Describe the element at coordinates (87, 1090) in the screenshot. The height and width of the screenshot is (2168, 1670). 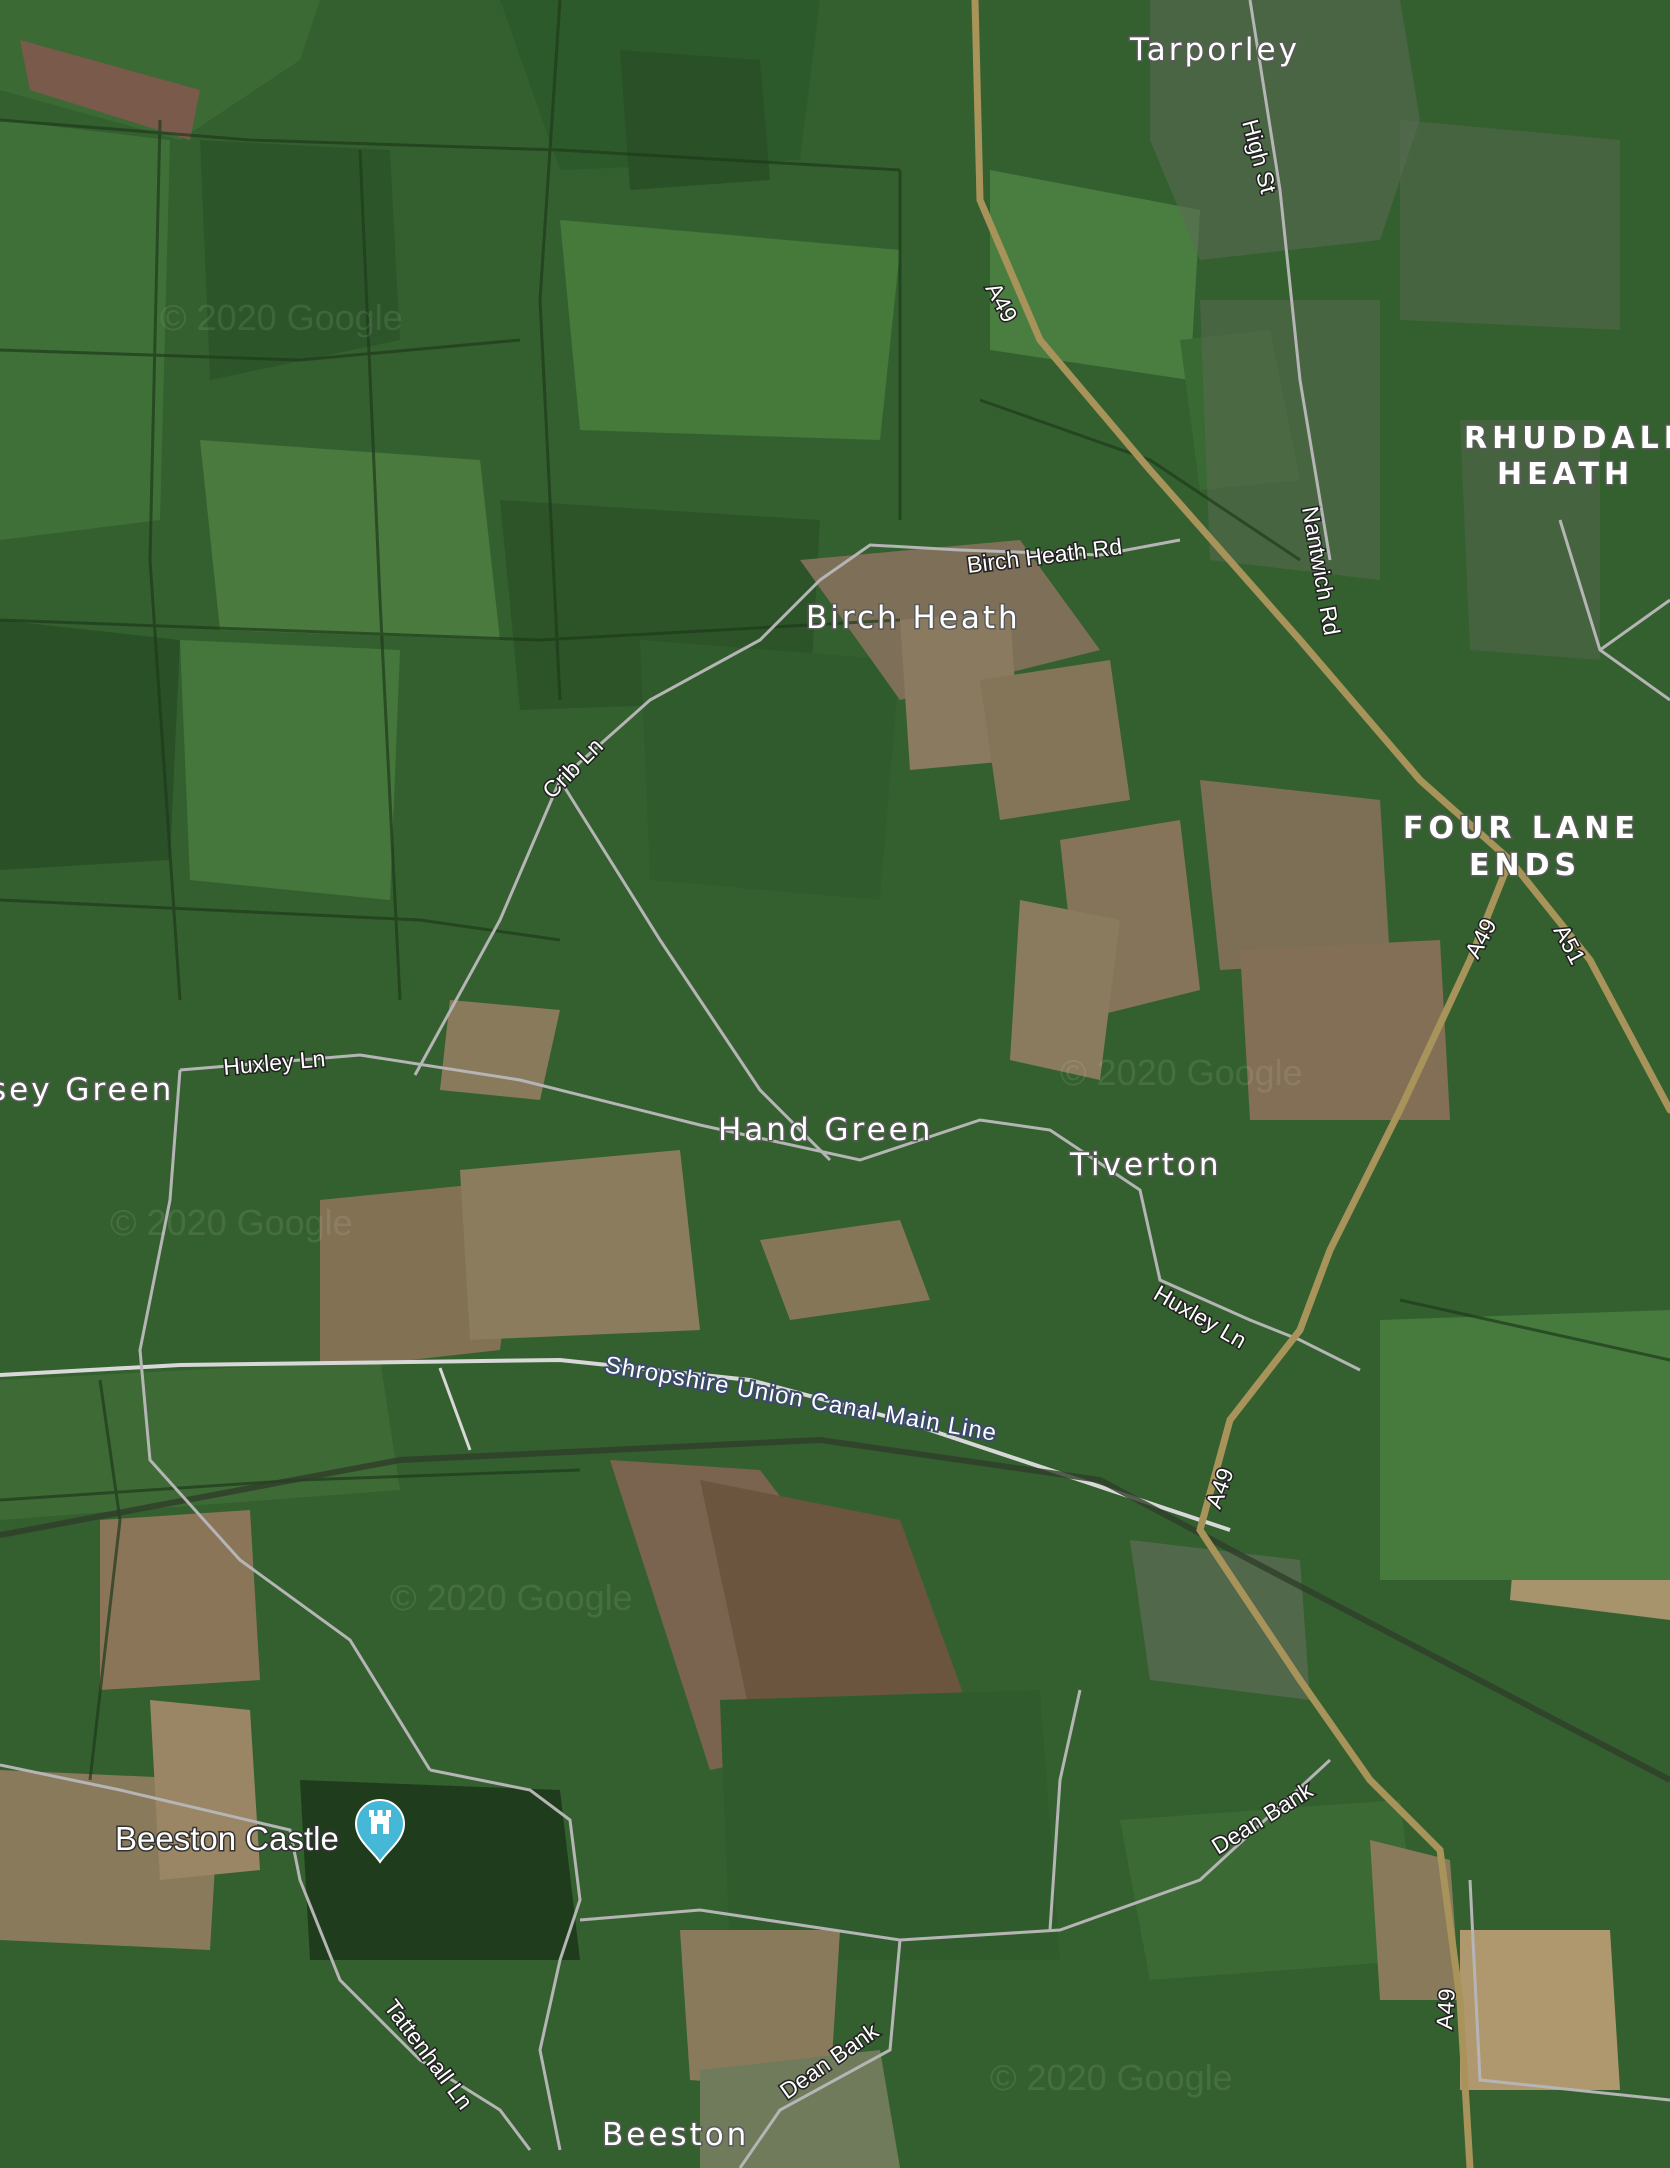
I see `place-label-sey-green: sey Green` at that location.